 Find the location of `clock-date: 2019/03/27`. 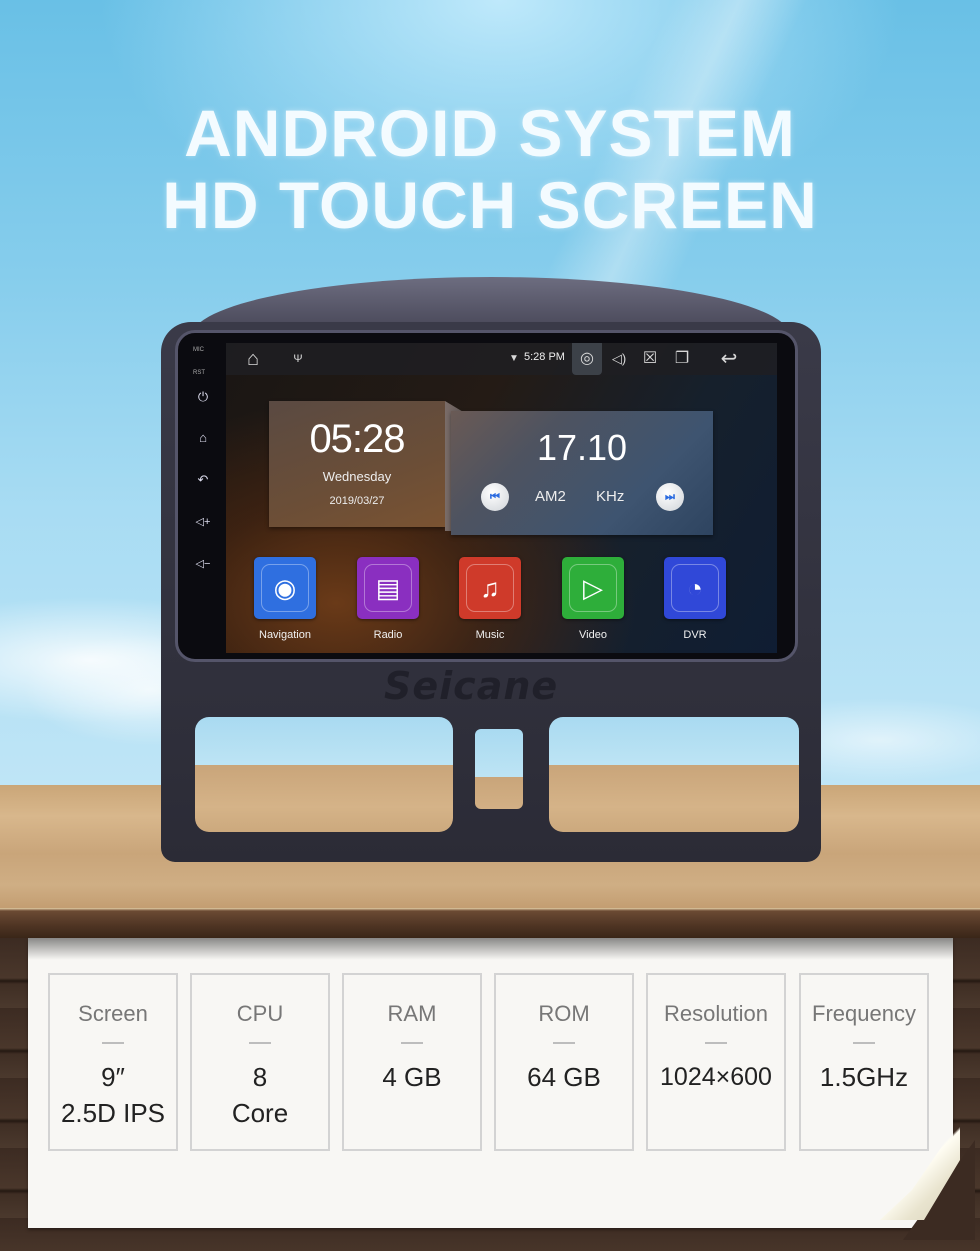

clock-date: 2019/03/27 is located at coordinates (357, 501).